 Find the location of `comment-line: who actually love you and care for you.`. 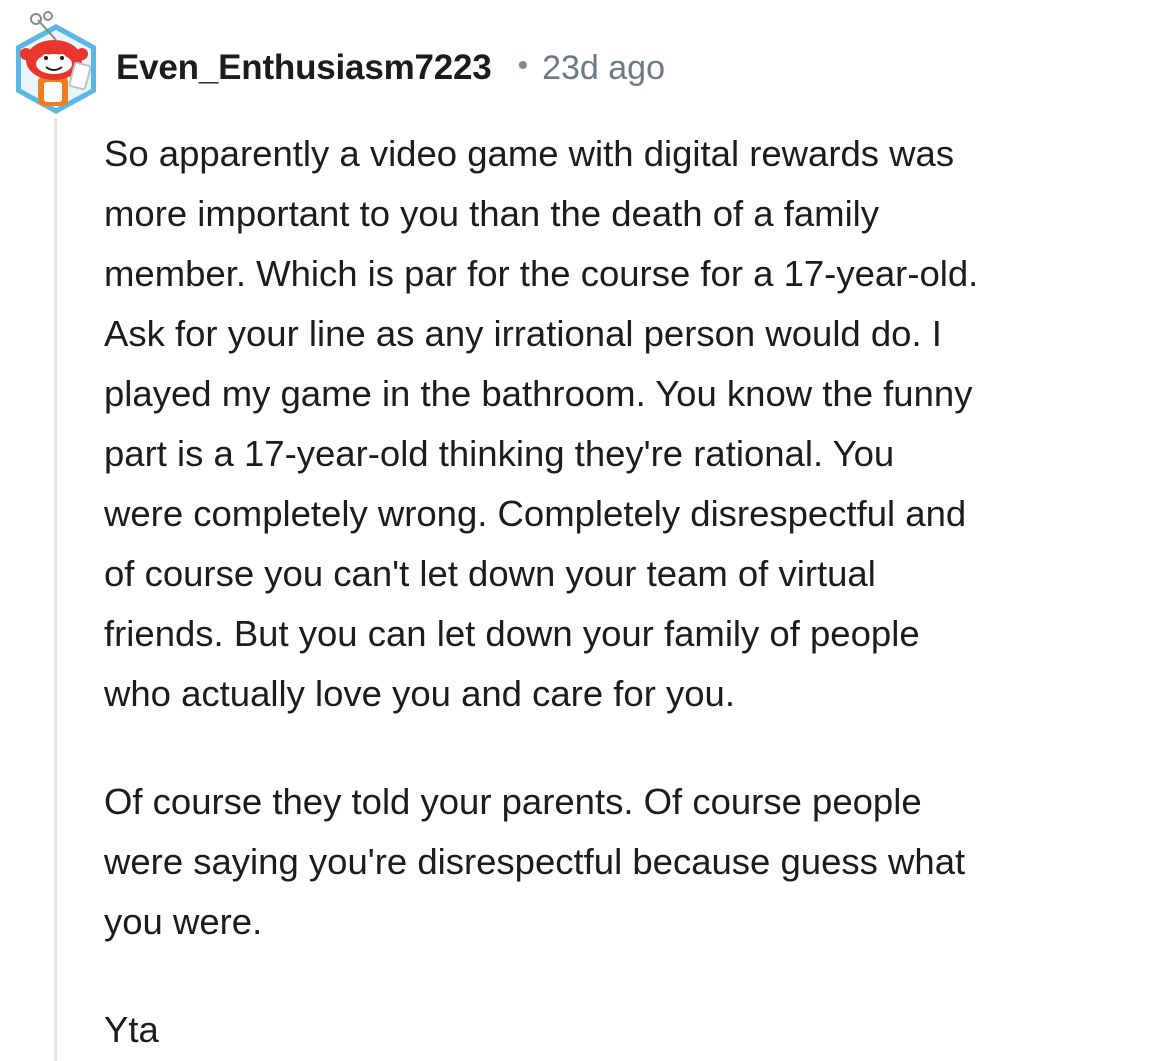

comment-line: who actually love you and care for you. is located at coordinates (419, 693).